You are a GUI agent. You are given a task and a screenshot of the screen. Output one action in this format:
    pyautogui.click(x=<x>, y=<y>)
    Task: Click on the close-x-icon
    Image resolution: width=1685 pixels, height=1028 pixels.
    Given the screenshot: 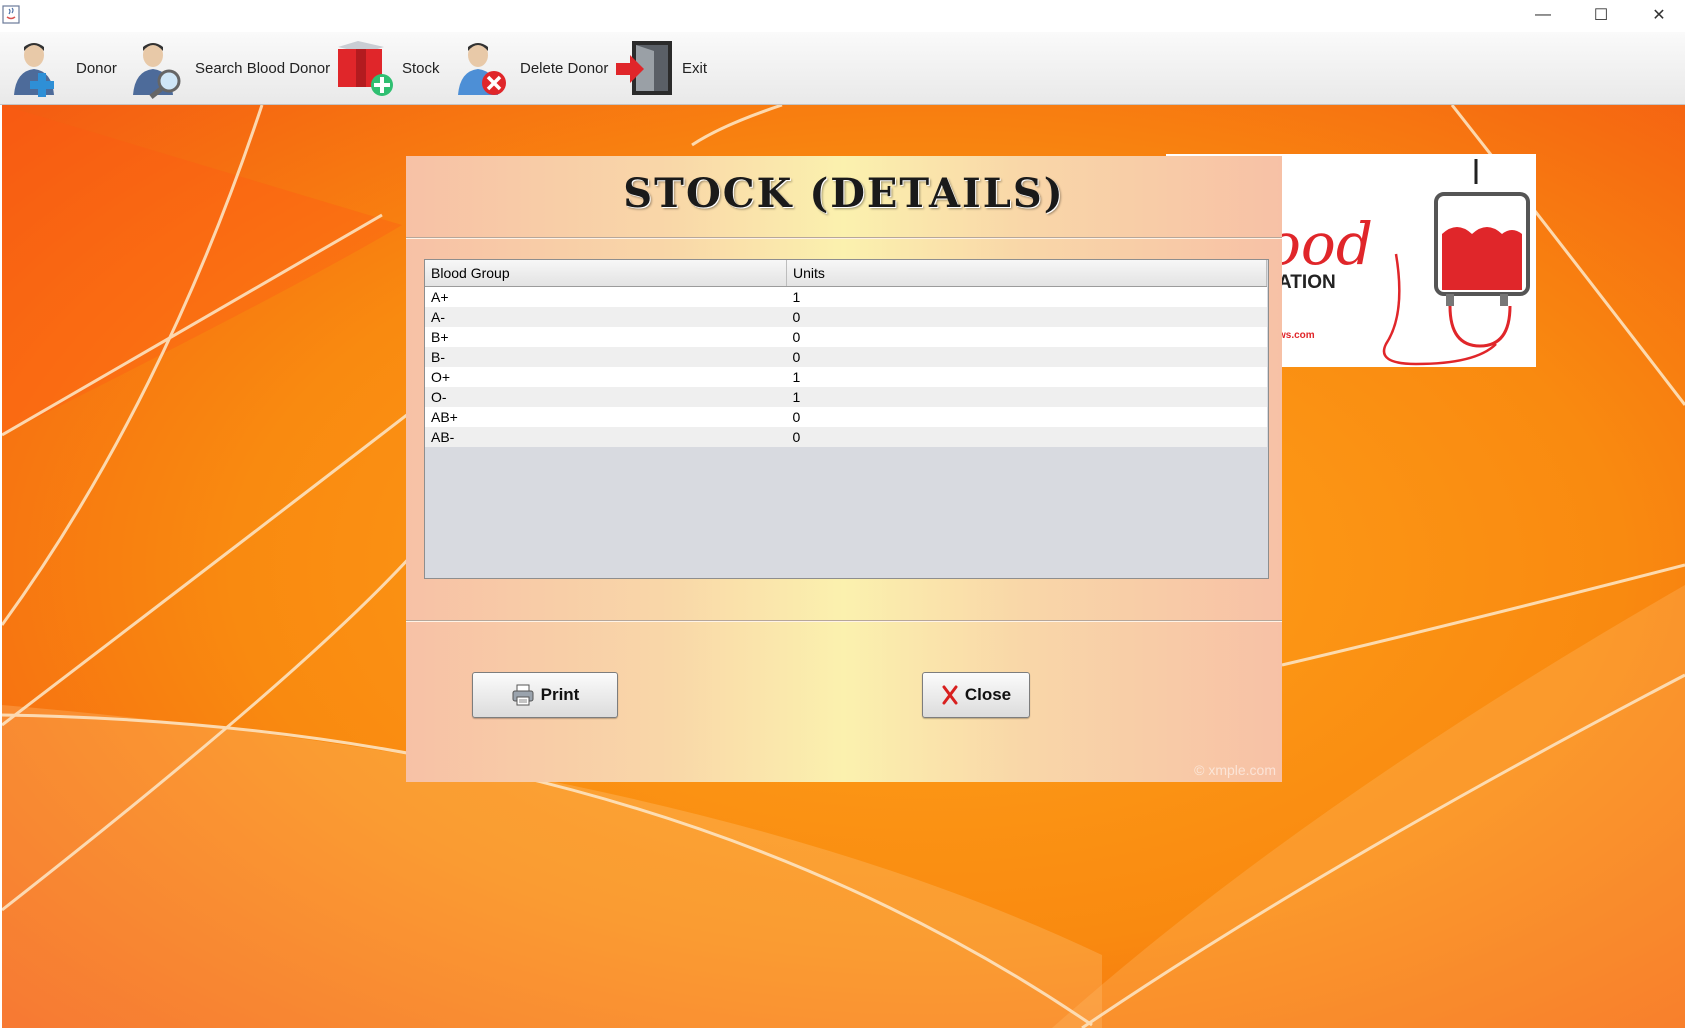 What is the action you would take?
    pyautogui.click(x=950, y=695)
    